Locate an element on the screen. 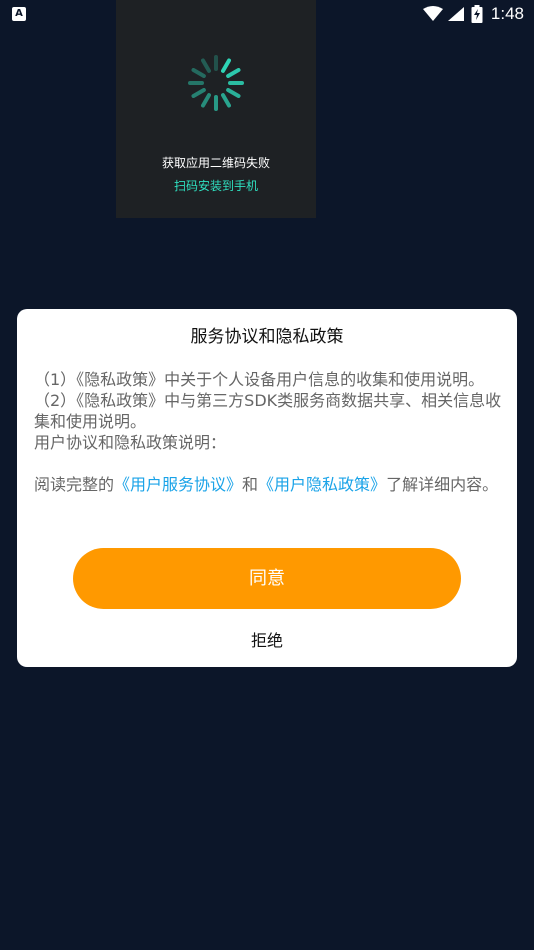 Image resolution: width=534 pixels, height=950 pixels. read-prefix: 阅读完整的 is located at coordinates (74, 484).